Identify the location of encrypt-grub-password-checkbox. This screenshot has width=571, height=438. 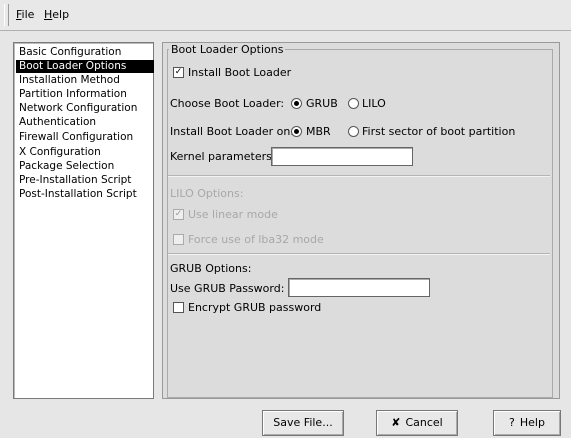
(178, 307).